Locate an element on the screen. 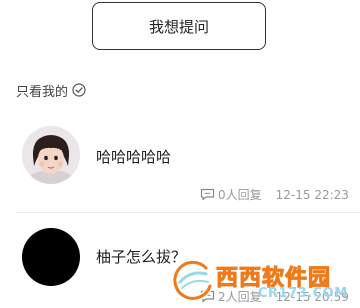 The height and width of the screenshot is (308, 360). reply-count: 2人回复 is located at coordinates (240, 296).